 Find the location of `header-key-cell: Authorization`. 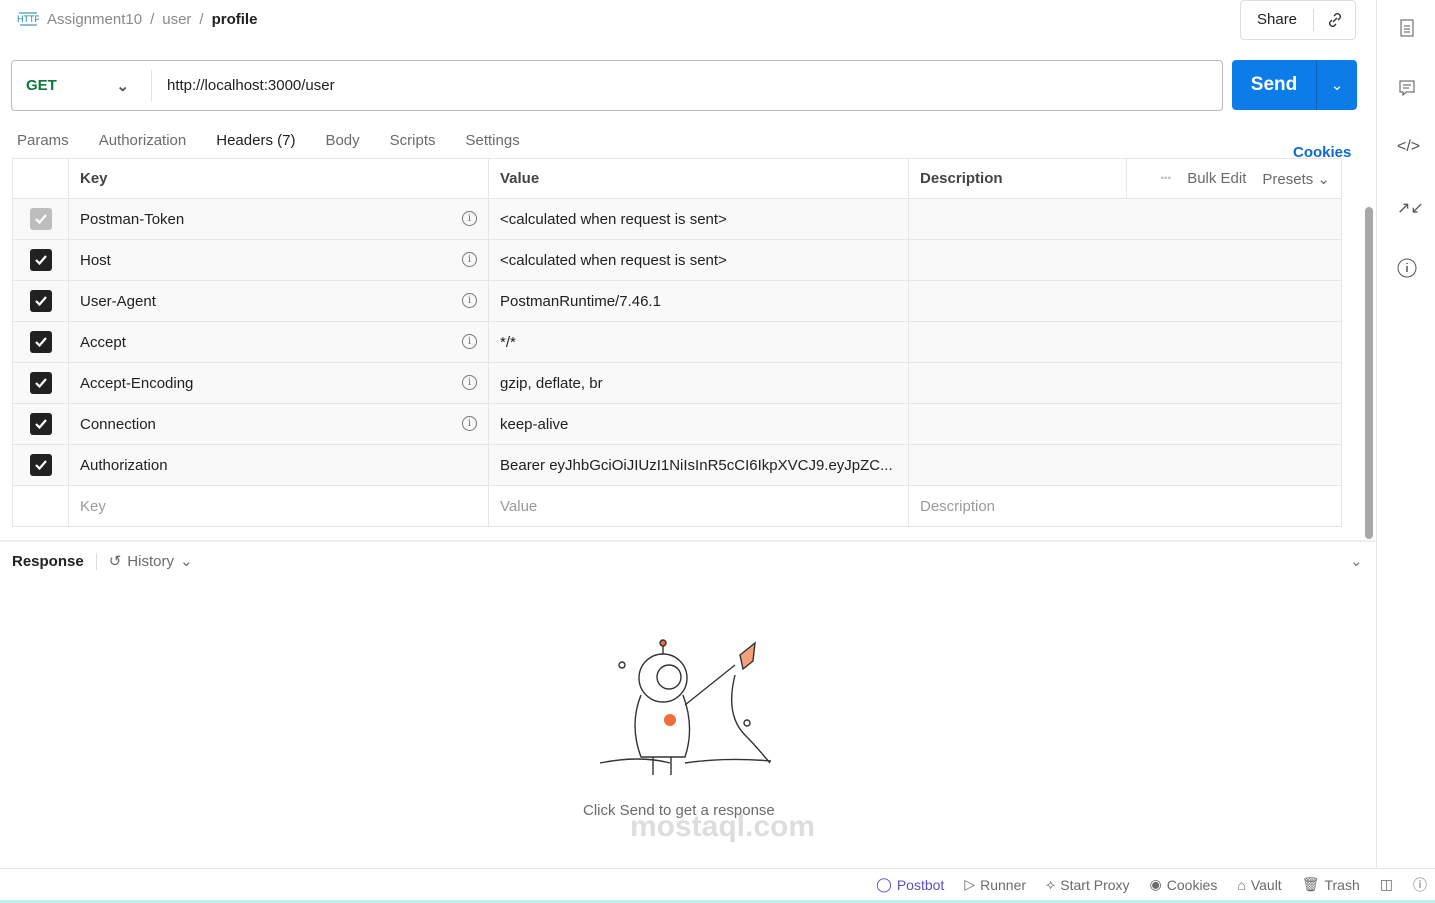

header-key-cell: Authorization is located at coordinates (278, 465).